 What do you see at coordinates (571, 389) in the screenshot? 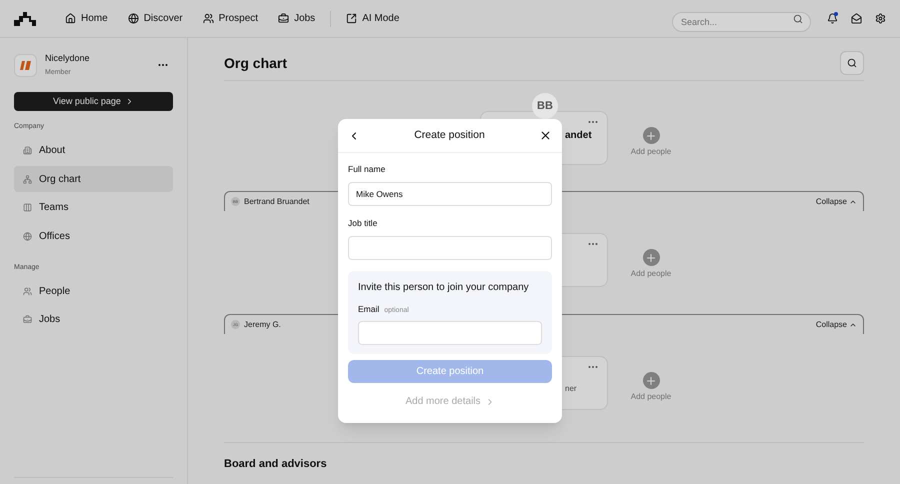
I see `person-name: ner` at bounding box center [571, 389].